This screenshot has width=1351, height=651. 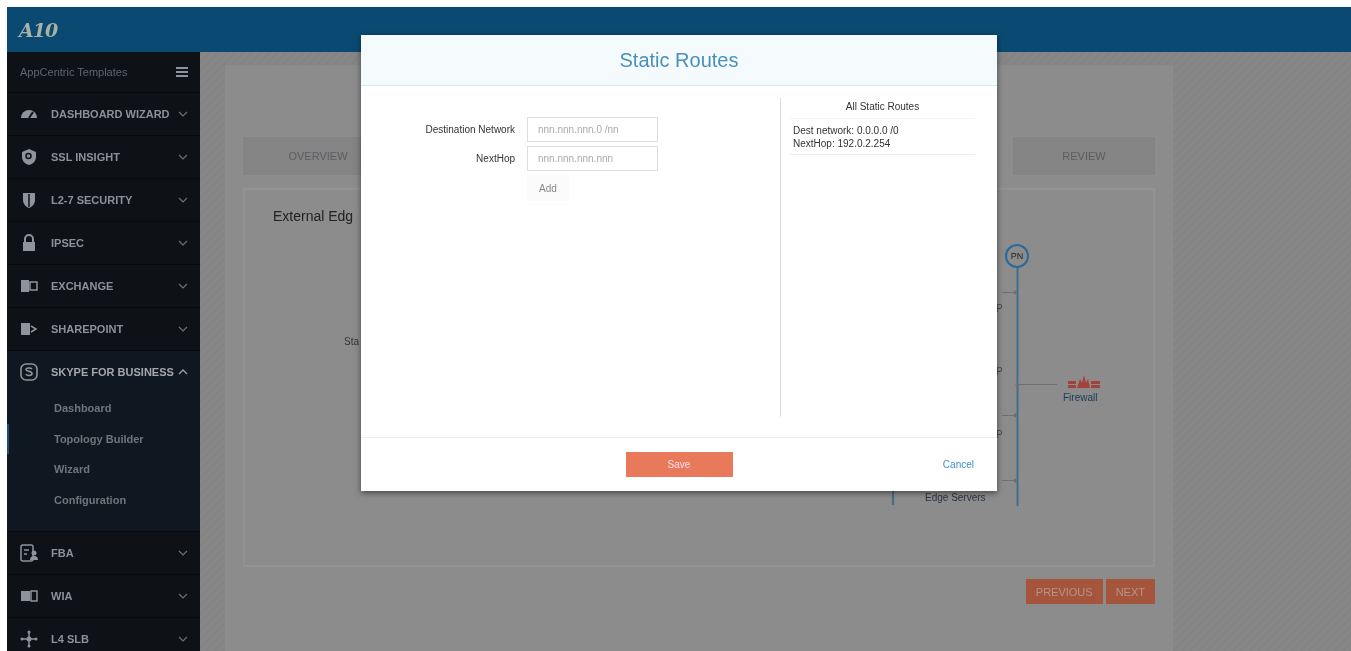 I want to click on panel-title: External Edg, so click(x=313, y=216).